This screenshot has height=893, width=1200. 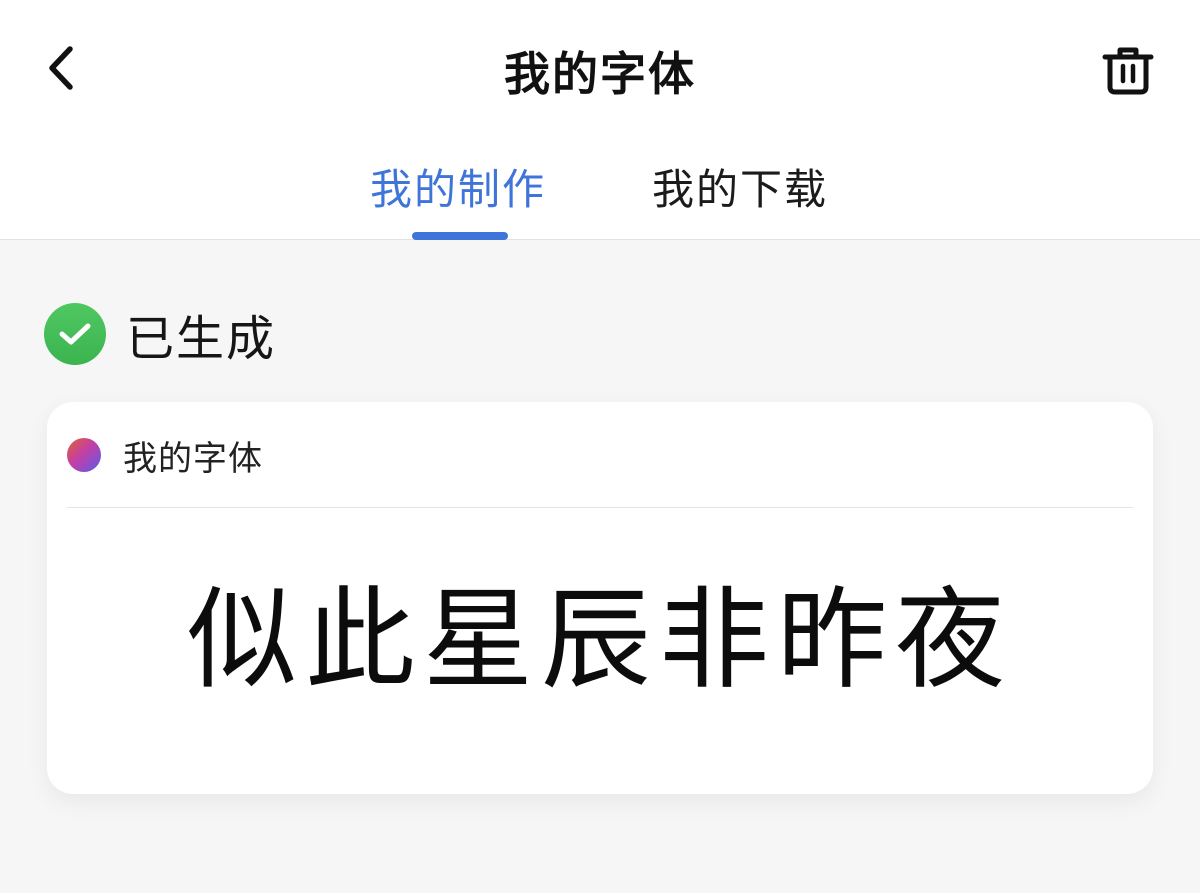 I want to click on status-label: 已生成, so click(x=201, y=339).